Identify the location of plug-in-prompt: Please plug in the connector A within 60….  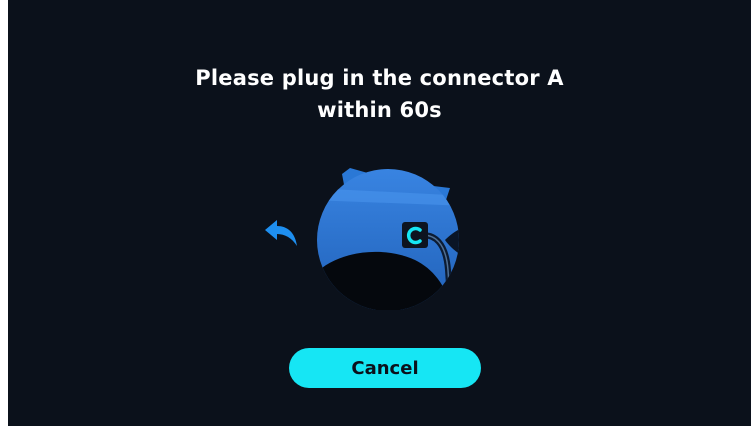
(379, 94).